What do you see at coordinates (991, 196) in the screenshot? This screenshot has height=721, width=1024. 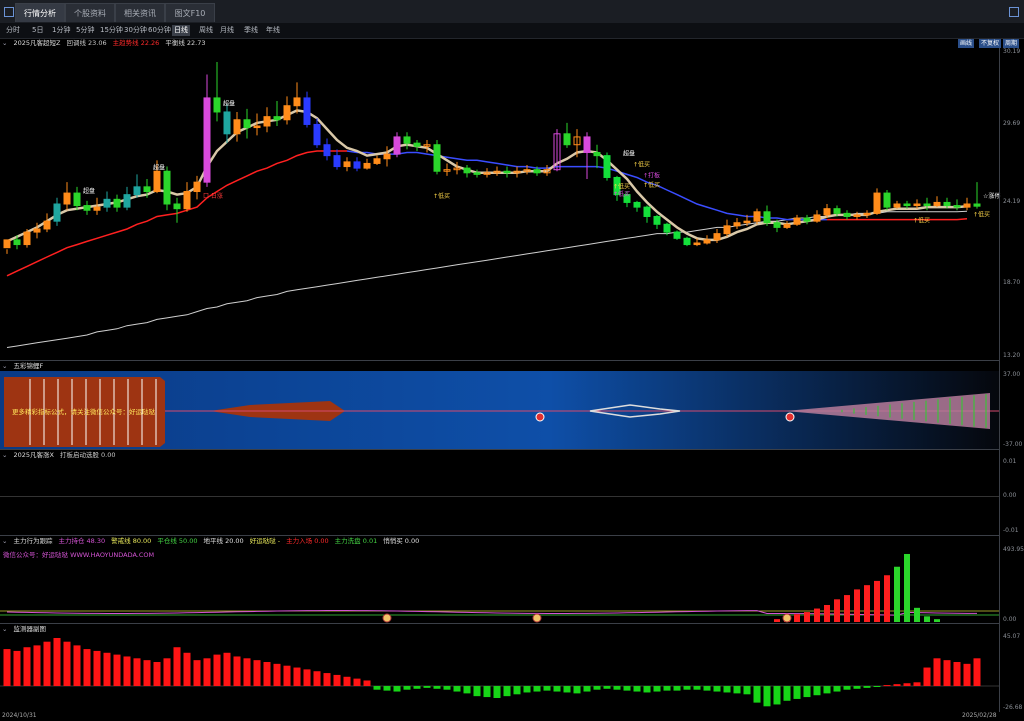 I see `signal-label: ☆涨停` at bounding box center [991, 196].